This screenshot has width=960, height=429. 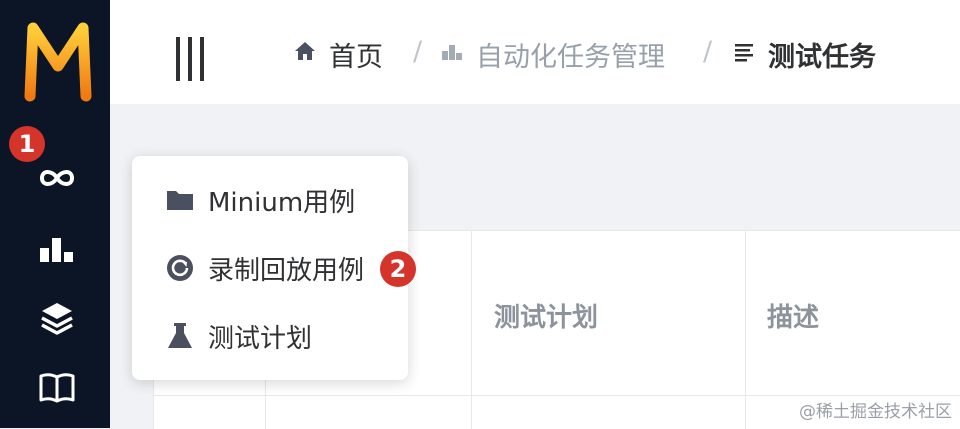 What do you see at coordinates (570, 57) in the screenshot?
I see `breadcrumb-label: 自动化任务管理` at bounding box center [570, 57].